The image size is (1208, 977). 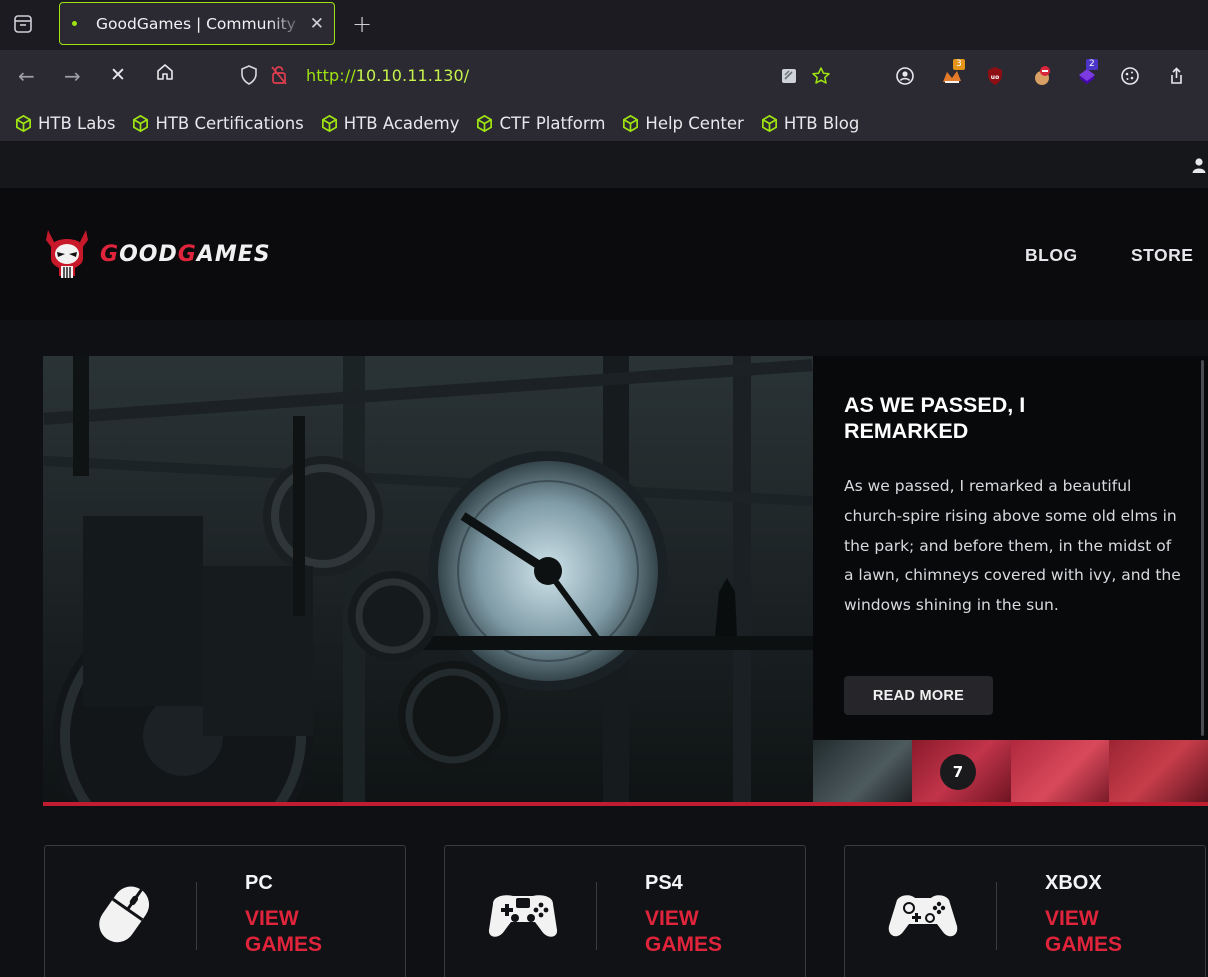 I want to click on share-icon, so click(x=1176, y=76).